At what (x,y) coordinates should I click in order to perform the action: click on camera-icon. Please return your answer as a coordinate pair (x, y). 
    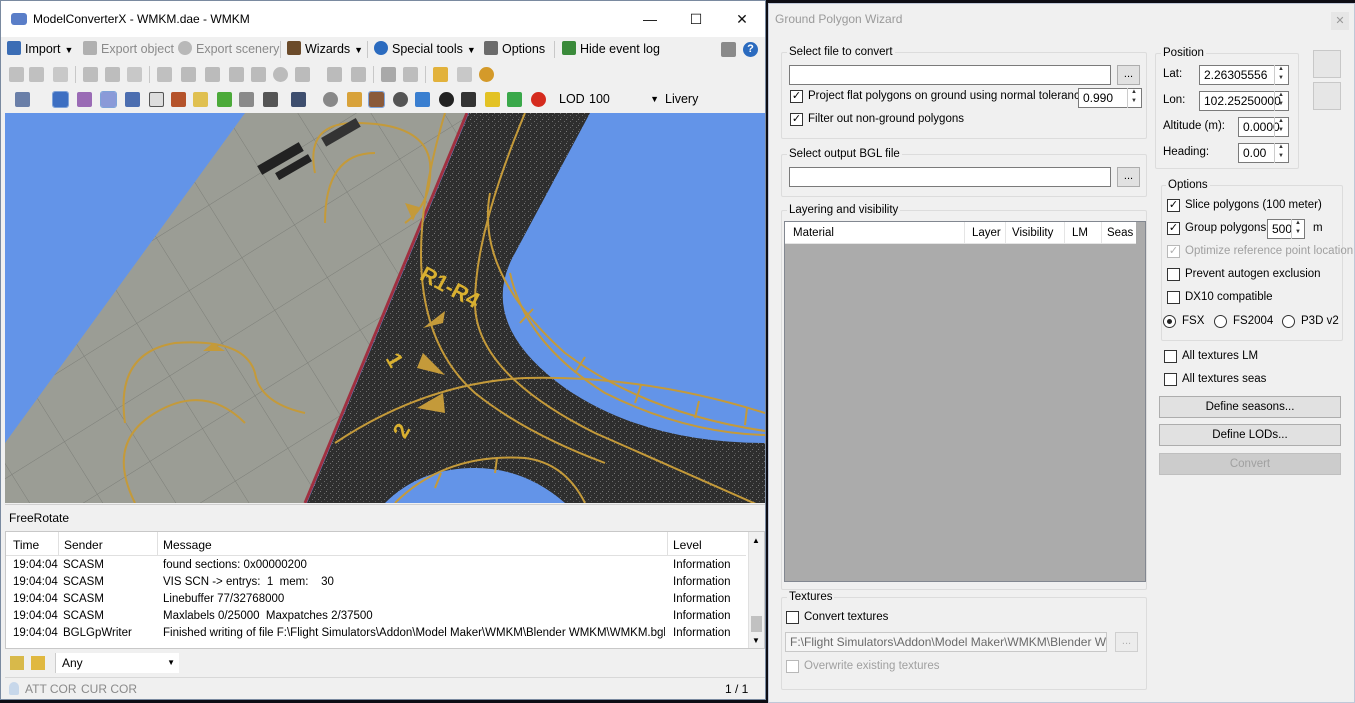
    Looking at the image, I should click on (298, 99).